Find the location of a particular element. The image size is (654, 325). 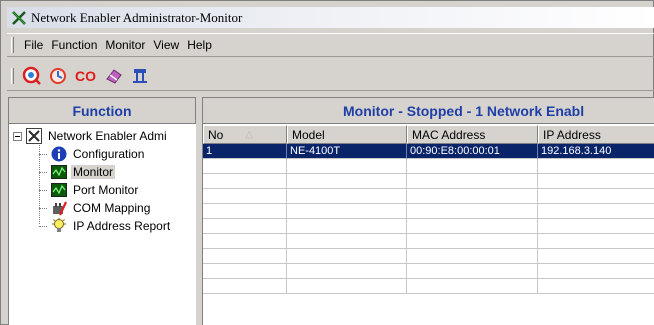

menu-grip is located at coordinates (12, 45).